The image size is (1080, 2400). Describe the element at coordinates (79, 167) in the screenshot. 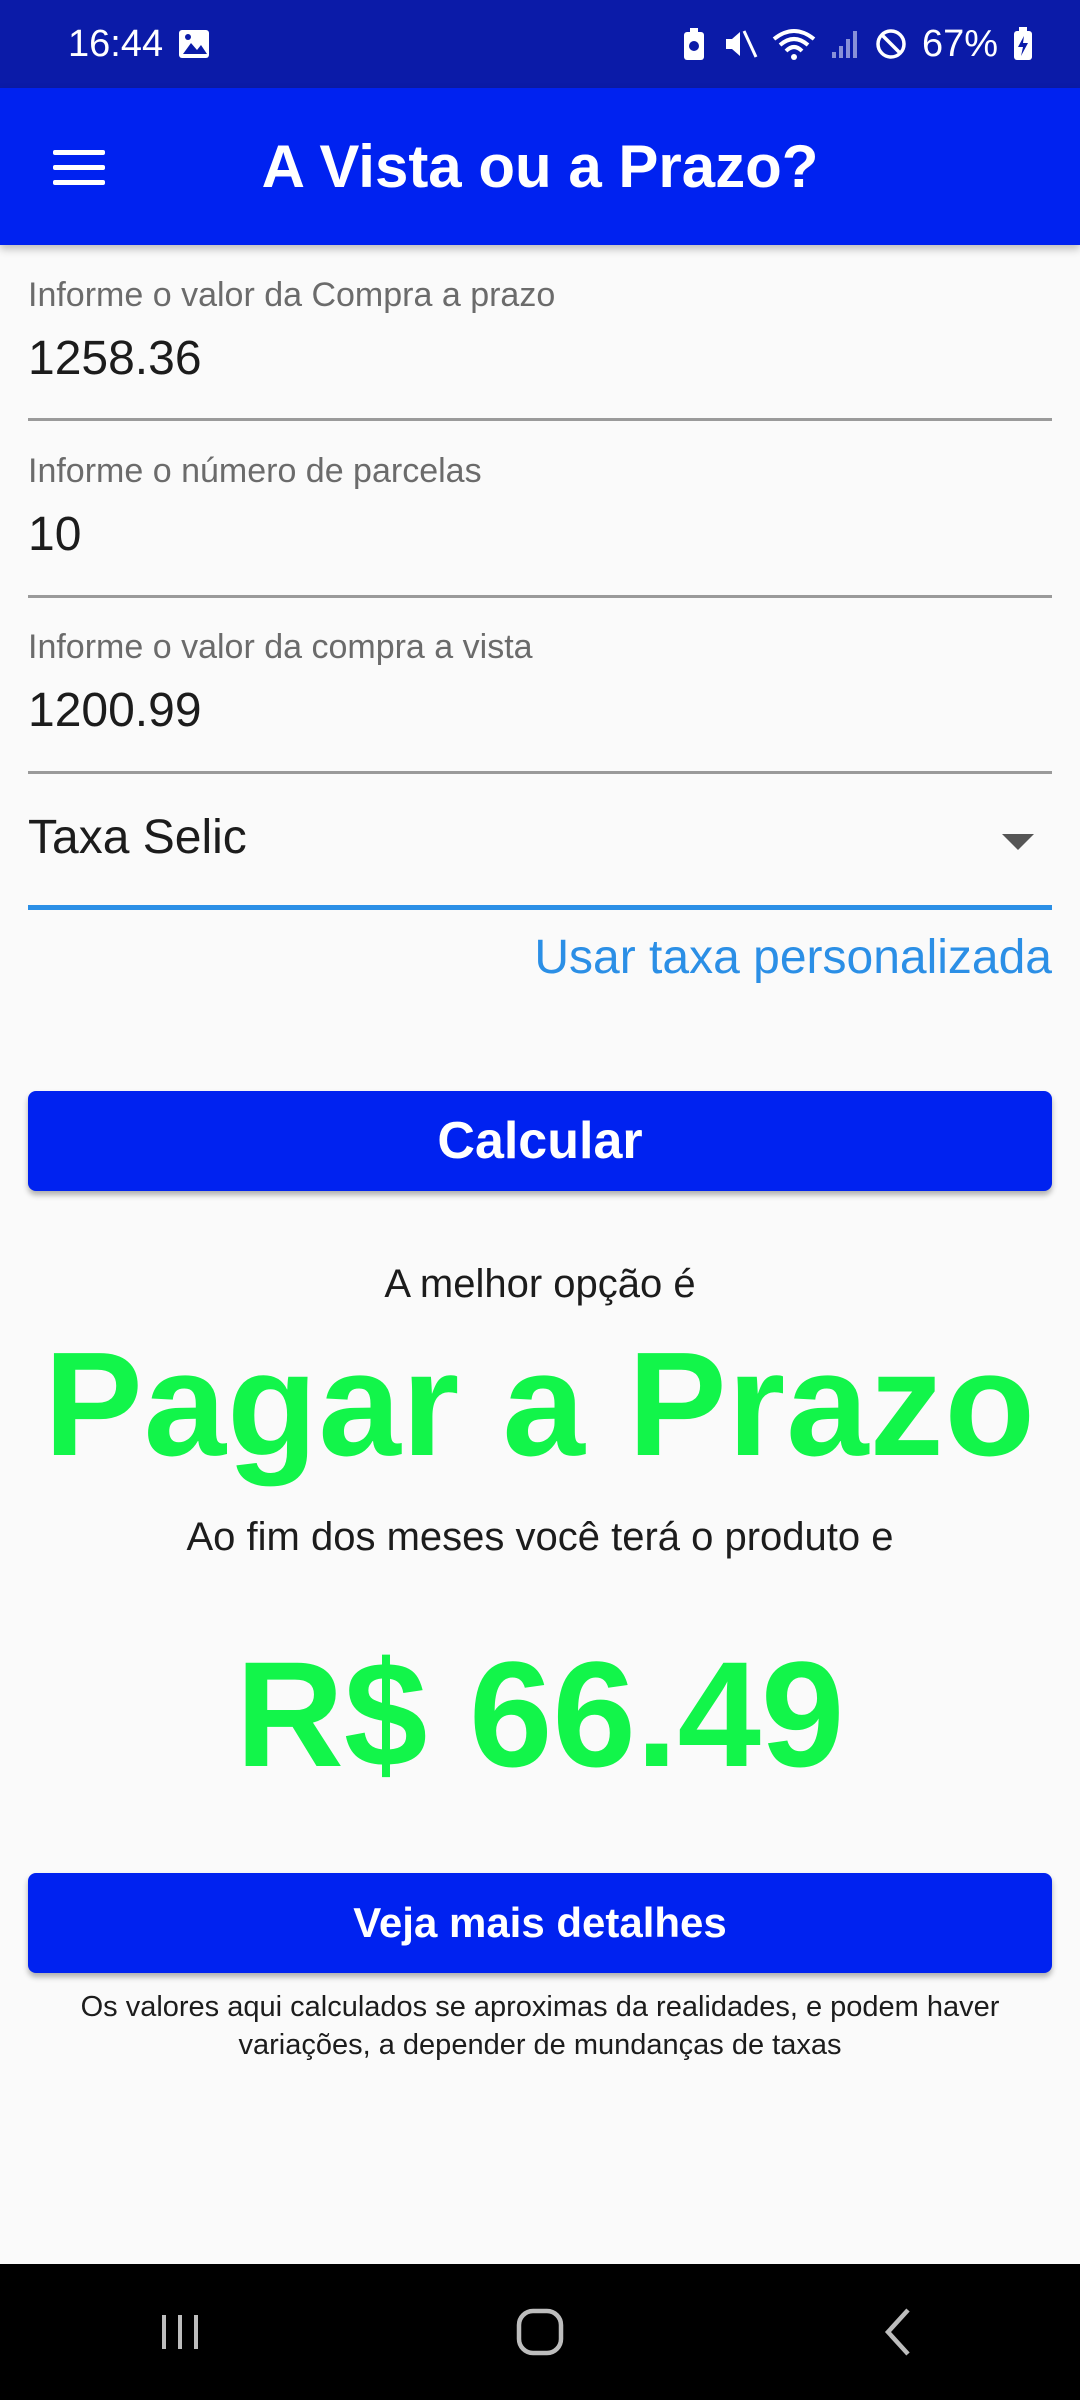

I see `menu-icon` at that location.